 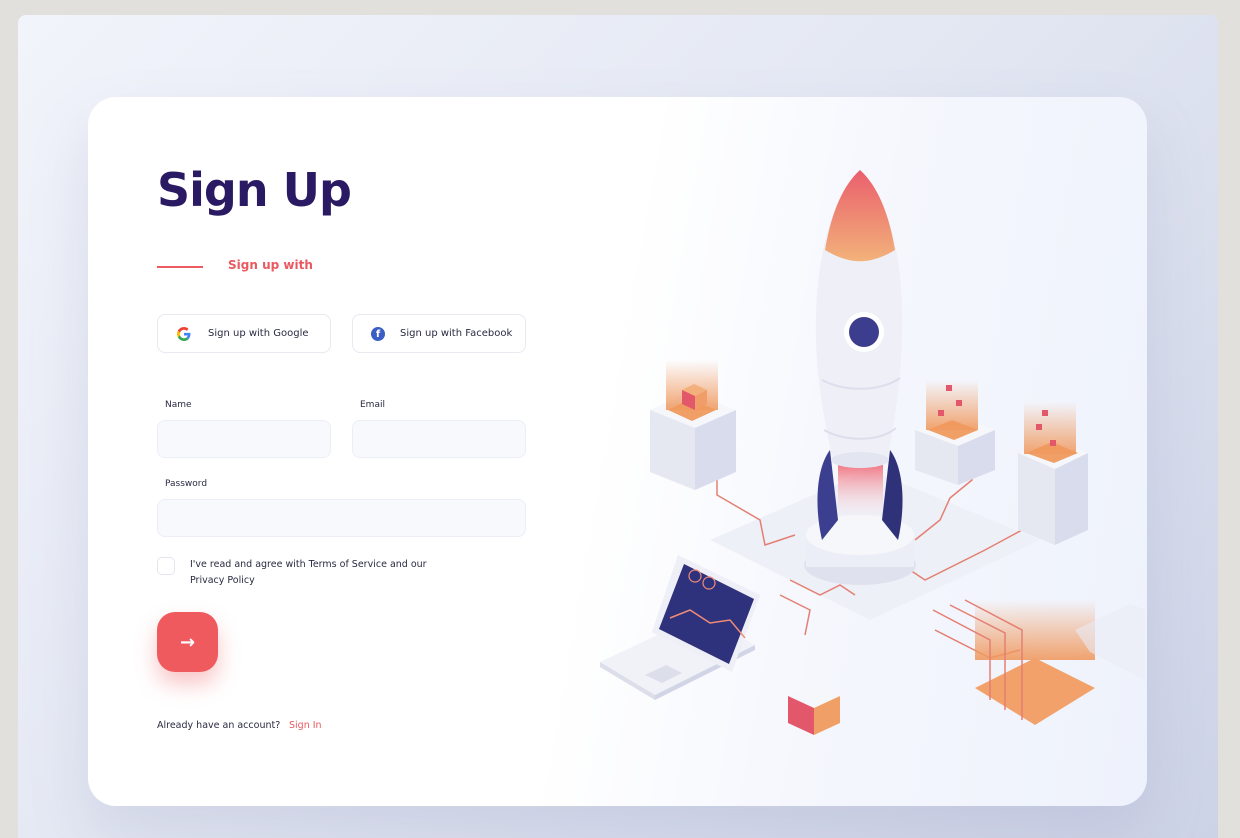 I want to click on left-pillar, so click(x=693, y=425).